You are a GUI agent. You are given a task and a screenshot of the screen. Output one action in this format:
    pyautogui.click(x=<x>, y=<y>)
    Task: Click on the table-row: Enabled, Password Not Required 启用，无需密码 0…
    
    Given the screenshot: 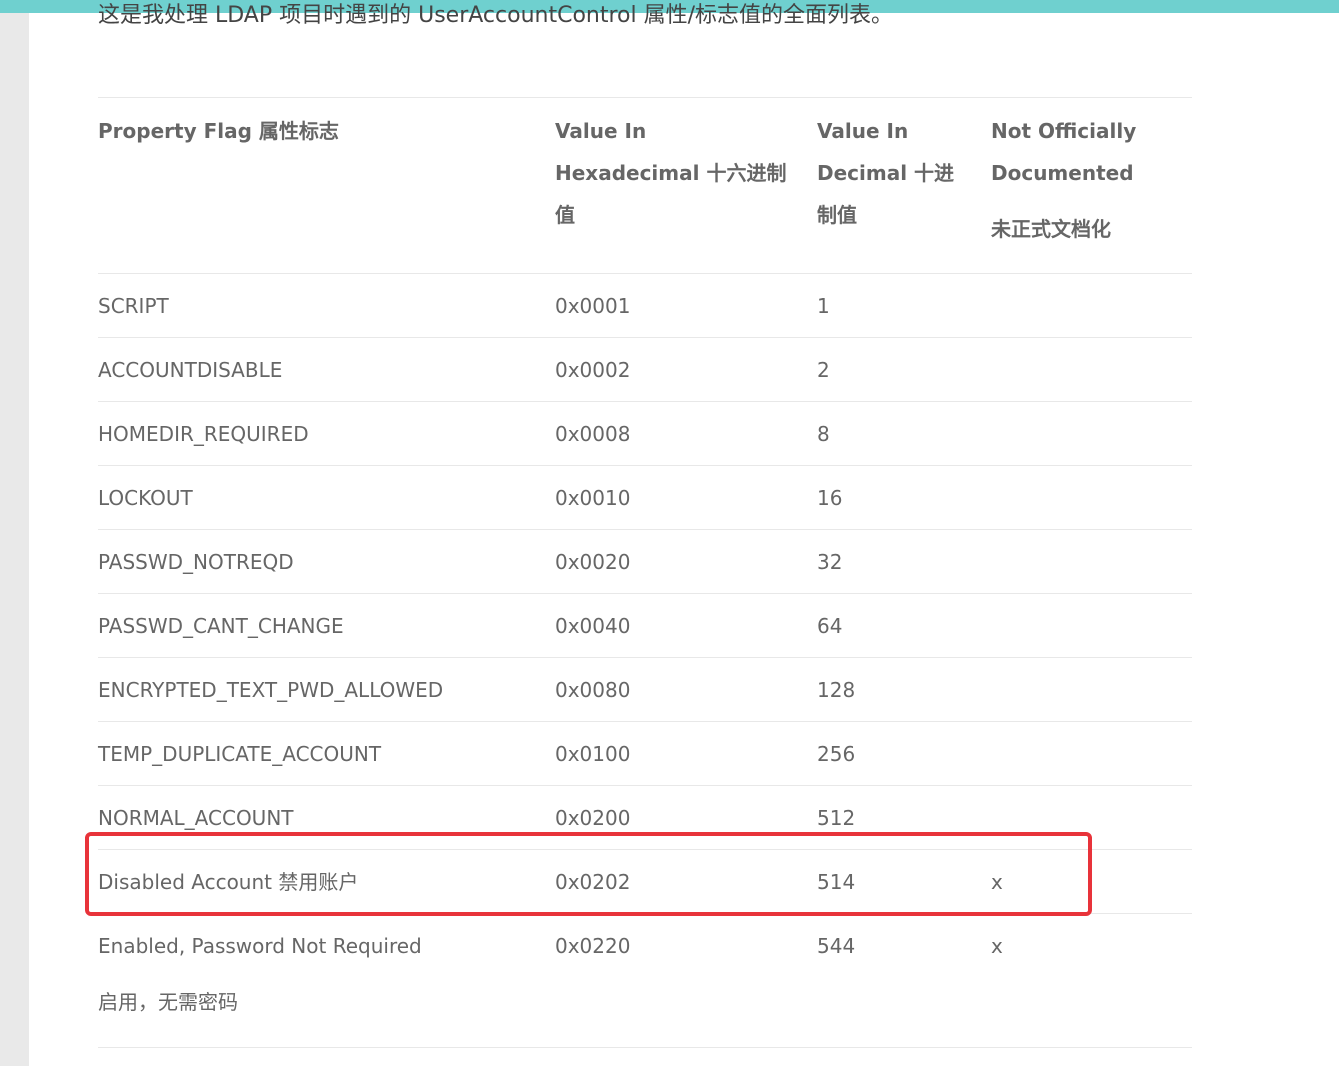 What is the action you would take?
    pyautogui.click(x=645, y=981)
    